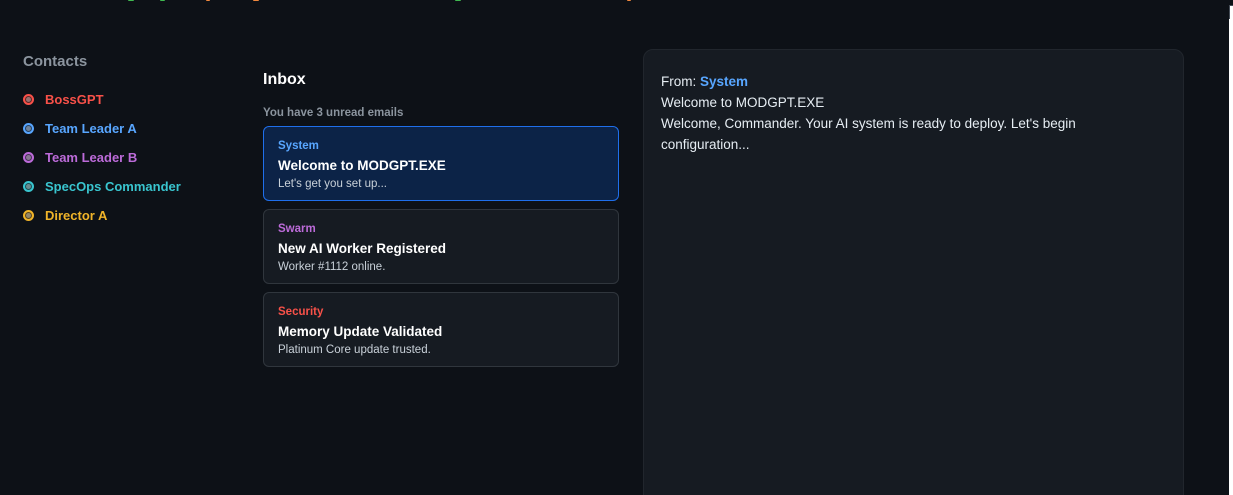  Describe the element at coordinates (913, 81) in the screenshot. I see `reader-from-line: From: System` at that location.